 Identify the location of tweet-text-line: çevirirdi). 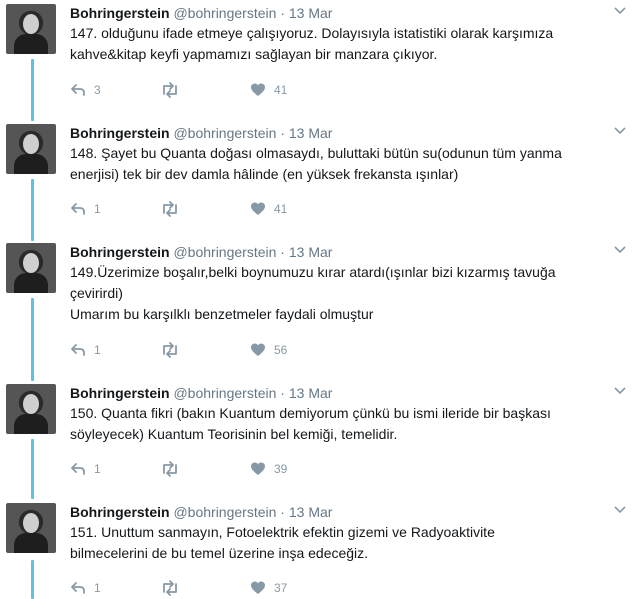
(96, 293).